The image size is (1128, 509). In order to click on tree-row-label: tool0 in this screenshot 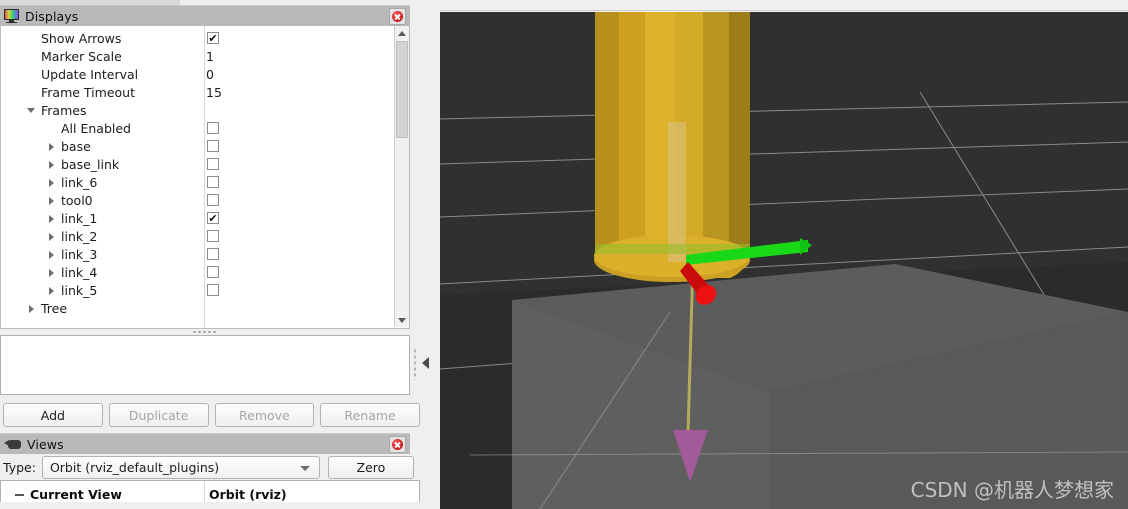, I will do `click(77, 200)`.